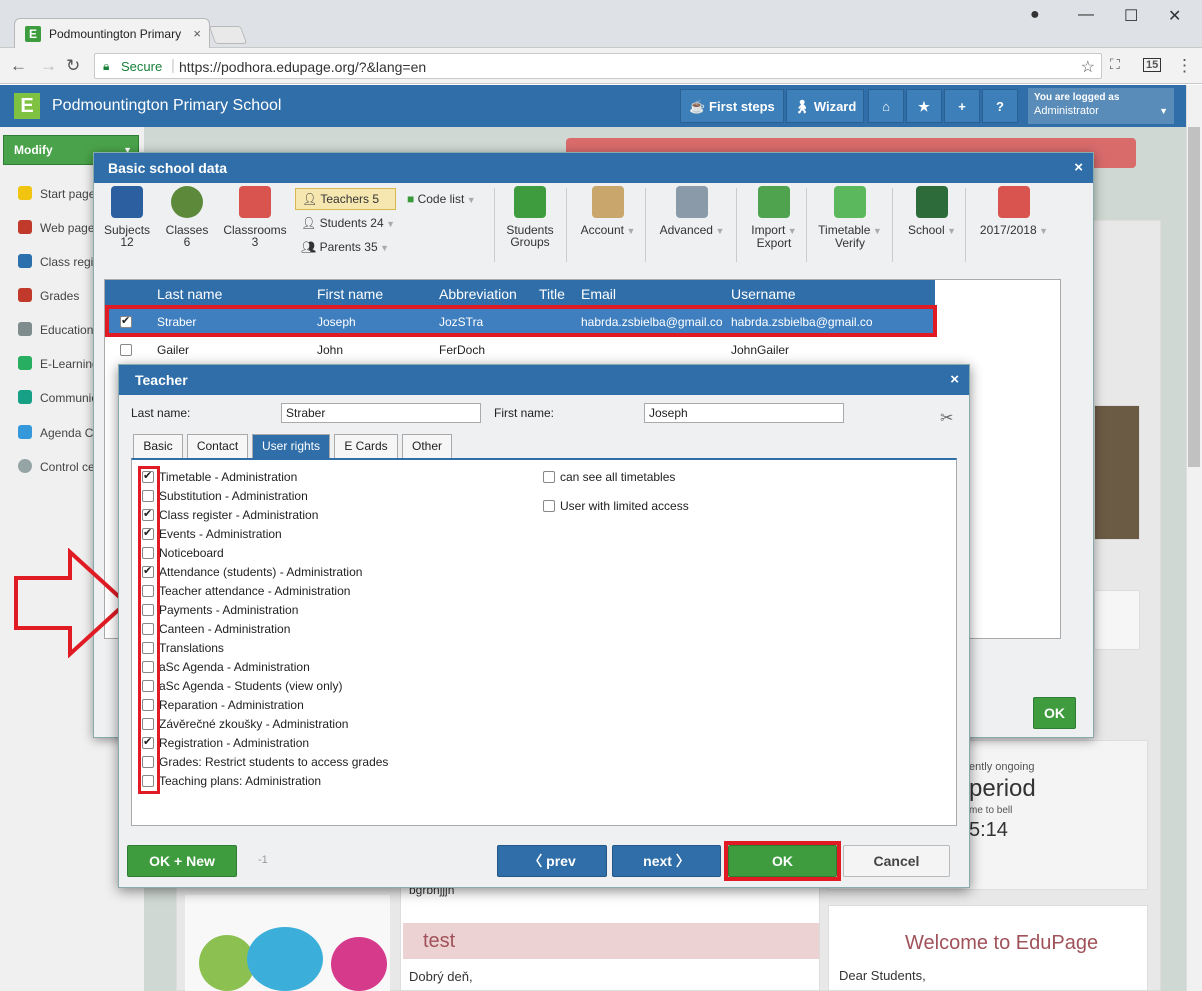 Image resolution: width=1202 pixels, height=991 pixels. I want to click on col-email: Email, so click(598, 294).